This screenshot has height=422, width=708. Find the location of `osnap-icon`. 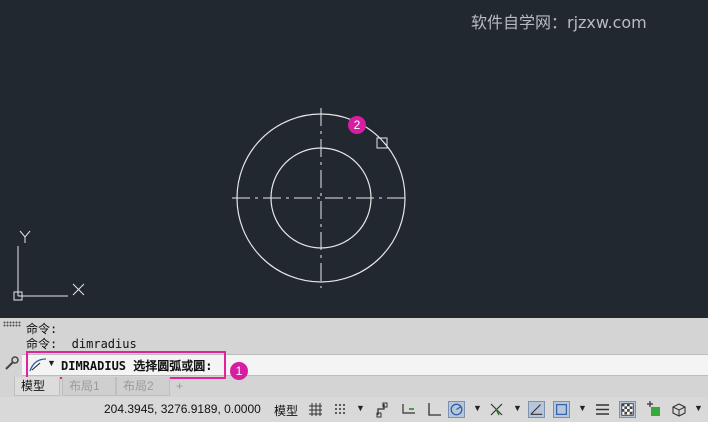

osnap-icon is located at coordinates (496, 409).